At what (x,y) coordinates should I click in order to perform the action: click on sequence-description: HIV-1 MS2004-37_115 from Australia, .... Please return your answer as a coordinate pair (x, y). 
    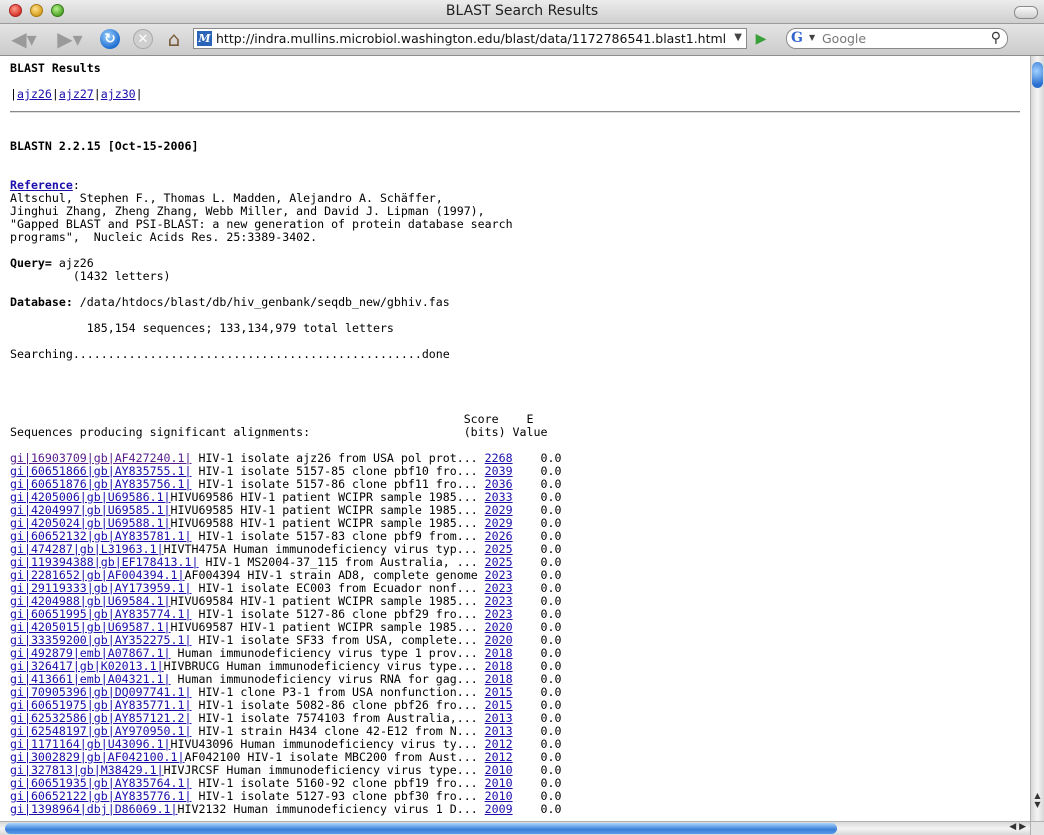
    Looking at the image, I should click on (338, 562).